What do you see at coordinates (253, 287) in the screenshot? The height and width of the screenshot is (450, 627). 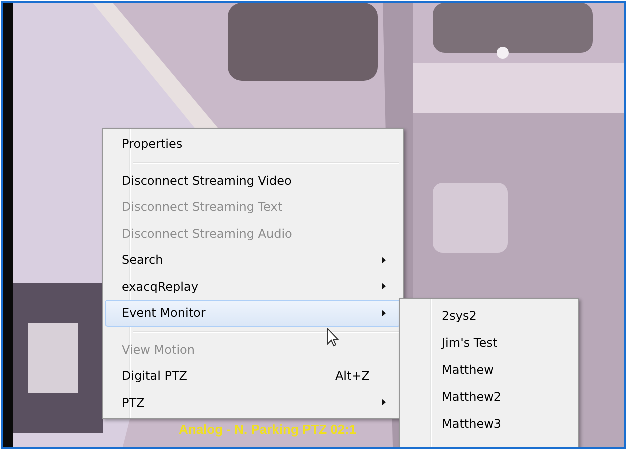 I see `menu-item: exacqReplay` at bounding box center [253, 287].